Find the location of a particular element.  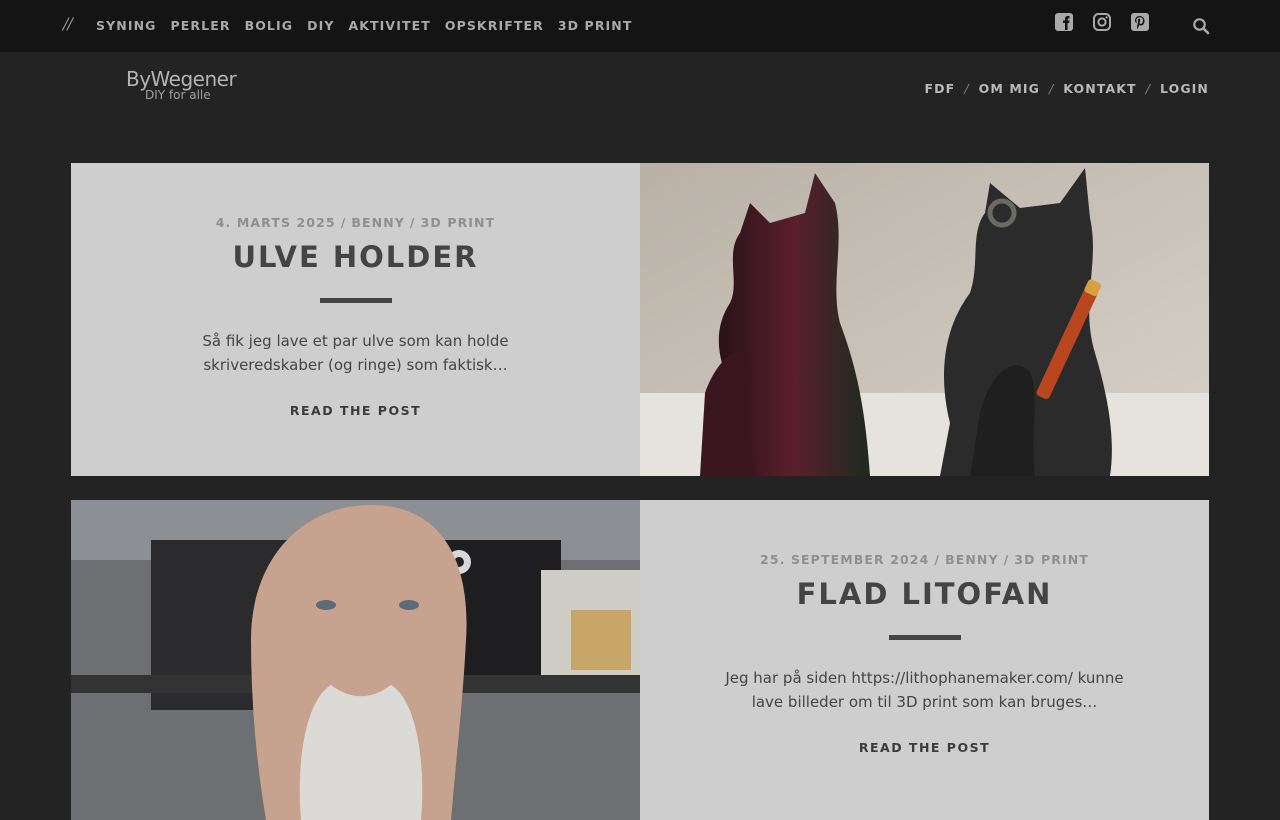

post-meta: 4. MARTS 2025 / BENNY / 3D PRINT is located at coordinates (355, 222).